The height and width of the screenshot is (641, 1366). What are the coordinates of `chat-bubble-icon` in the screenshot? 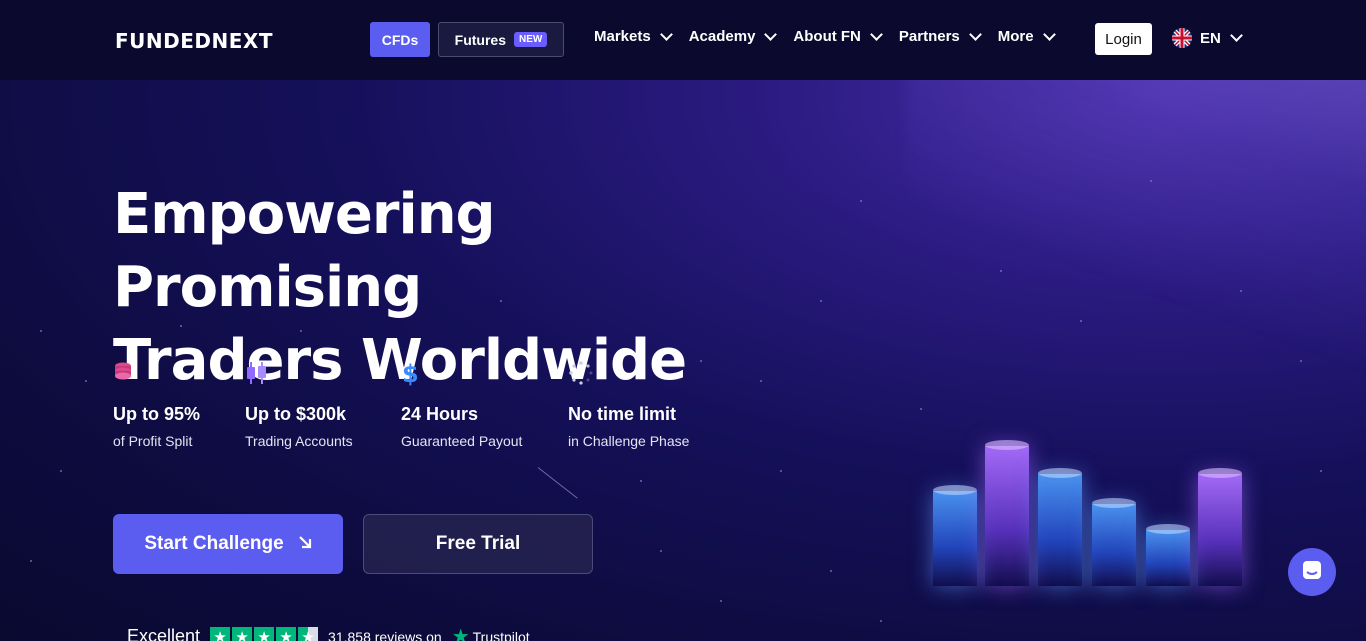 It's located at (1312, 572).